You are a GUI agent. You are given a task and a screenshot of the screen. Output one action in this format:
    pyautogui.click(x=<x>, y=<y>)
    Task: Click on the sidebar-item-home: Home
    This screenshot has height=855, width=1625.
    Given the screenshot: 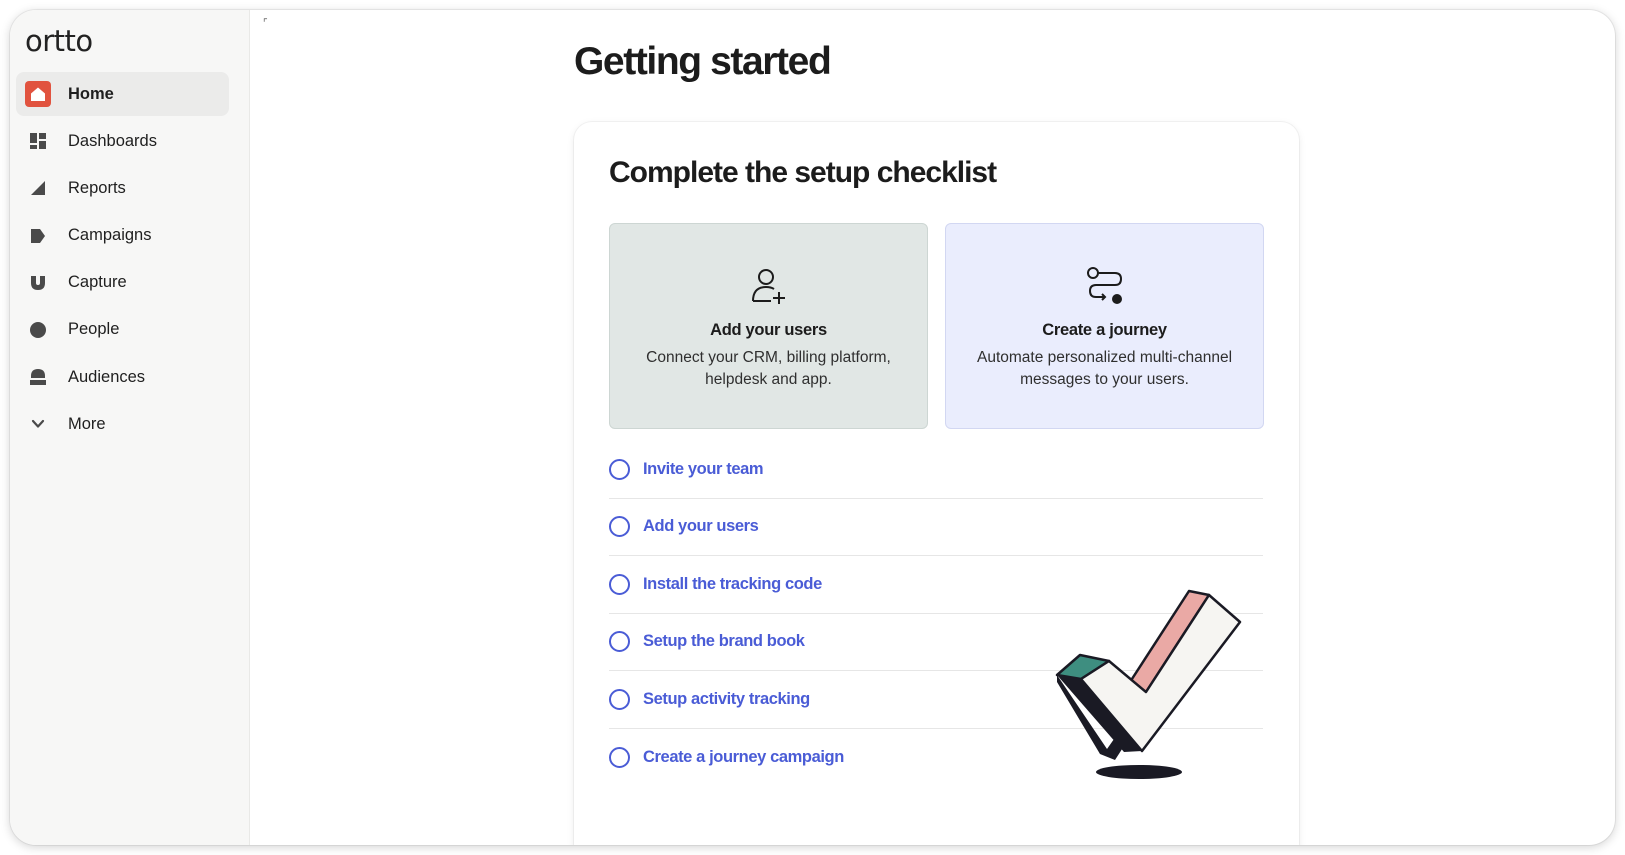 What is the action you would take?
    pyautogui.click(x=122, y=94)
    